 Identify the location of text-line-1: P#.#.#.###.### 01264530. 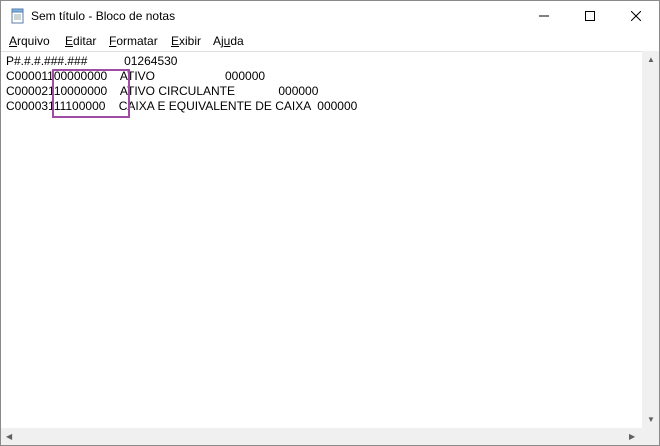
(92, 61).